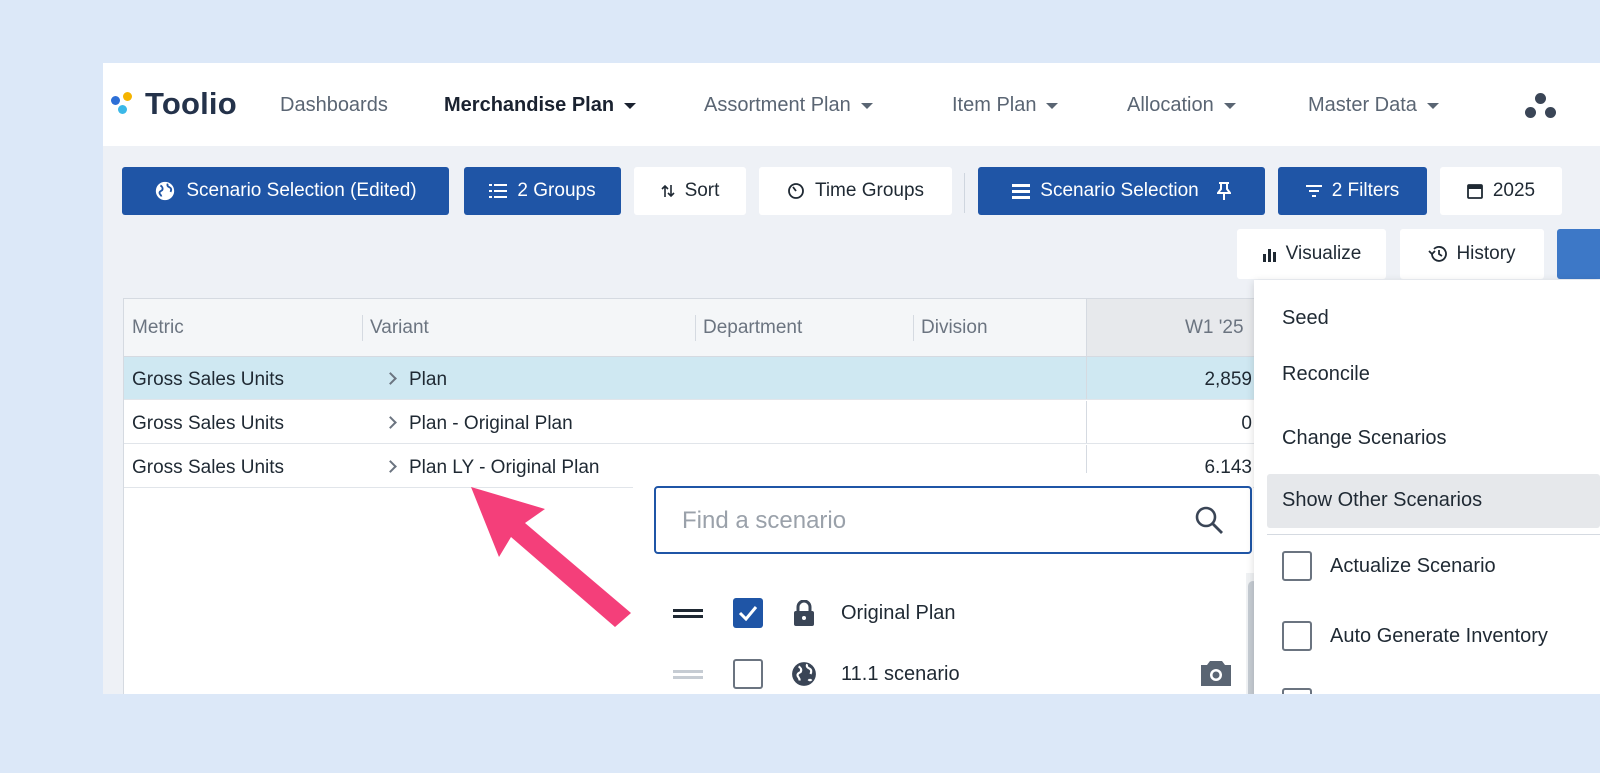 The width and height of the screenshot is (1600, 773). Describe the element at coordinates (804, 613) in the screenshot. I see `lock-icon` at that location.